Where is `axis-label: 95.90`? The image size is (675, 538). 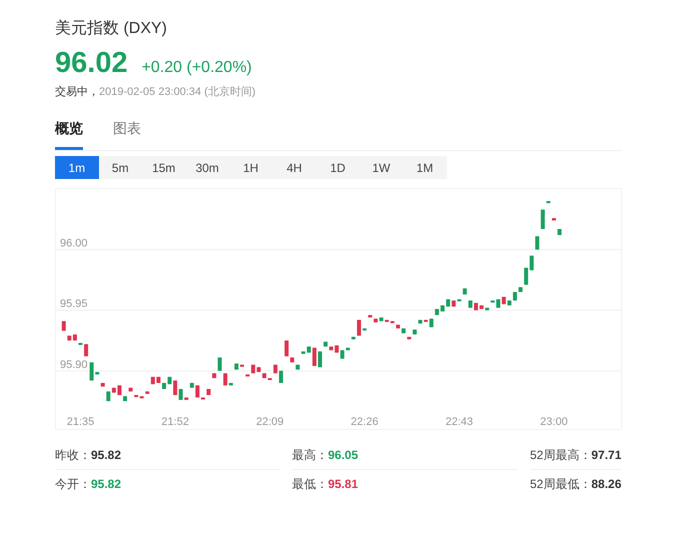
axis-label: 95.90 is located at coordinates (74, 364).